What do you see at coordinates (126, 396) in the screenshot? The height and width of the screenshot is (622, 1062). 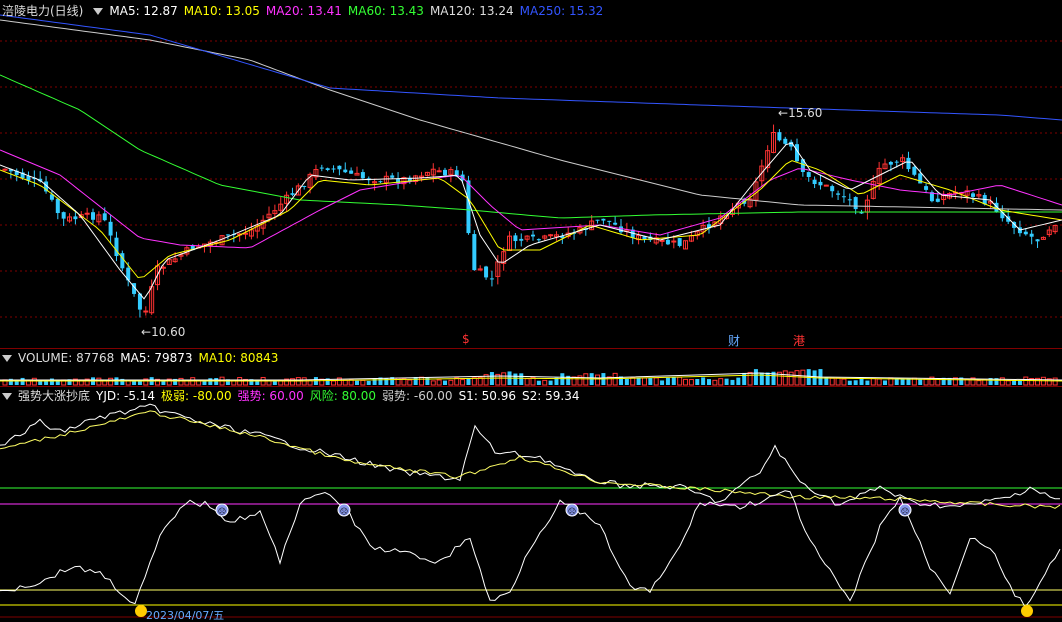 I see `indicator-legend-0: YJD: -5.14` at bounding box center [126, 396].